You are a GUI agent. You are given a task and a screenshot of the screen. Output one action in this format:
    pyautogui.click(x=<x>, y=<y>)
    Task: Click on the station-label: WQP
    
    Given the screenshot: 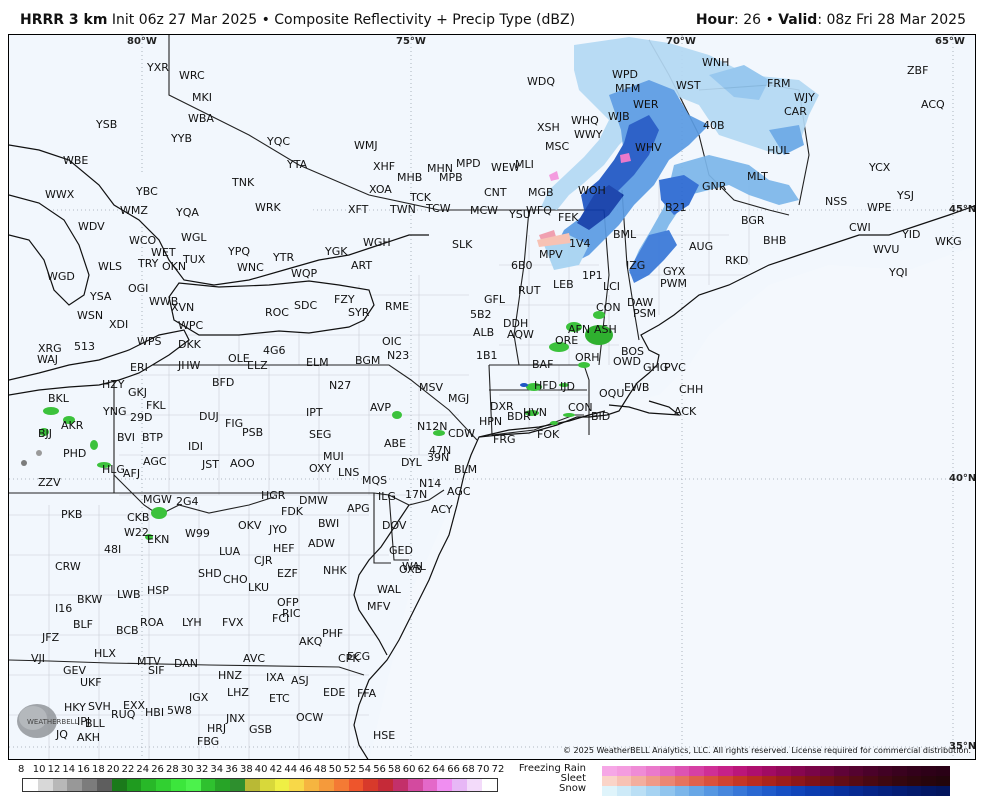 What is the action you would take?
    pyautogui.click(x=304, y=273)
    